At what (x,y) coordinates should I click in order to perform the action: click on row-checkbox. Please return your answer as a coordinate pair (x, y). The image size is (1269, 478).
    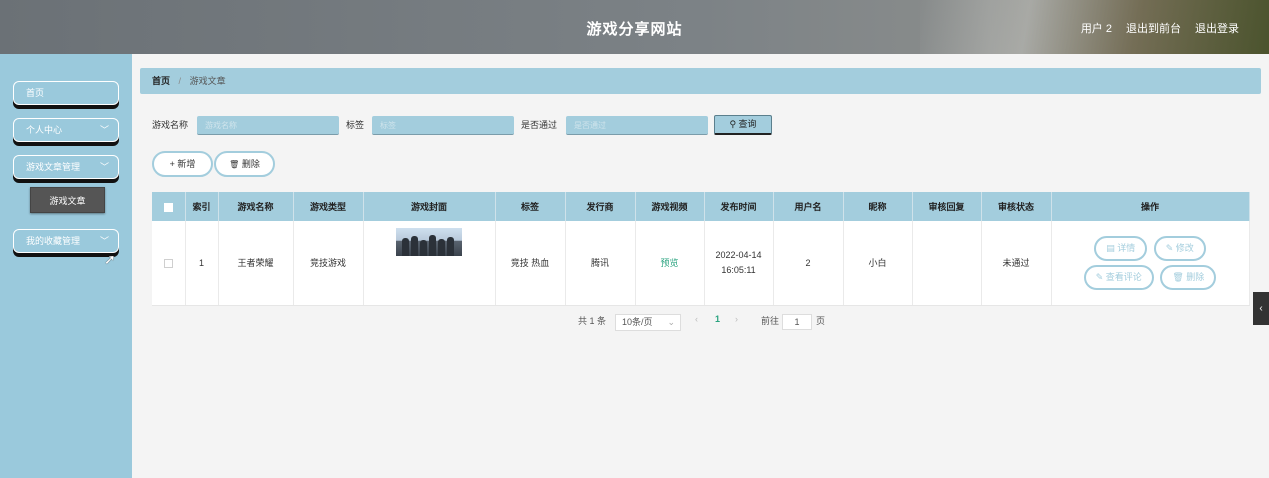
    Looking at the image, I should click on (168, 263).